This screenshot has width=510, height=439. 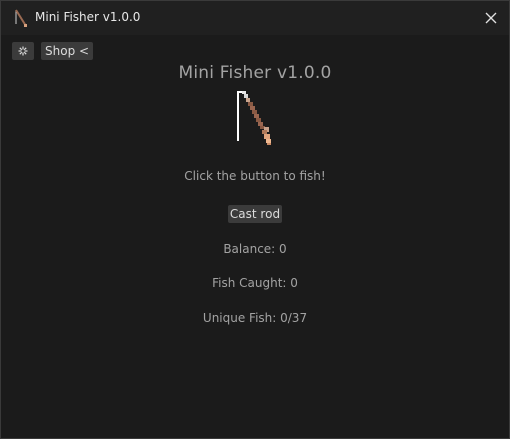 I want to click on cast-rod-button: Cast rod, so click(x=255, y=214).